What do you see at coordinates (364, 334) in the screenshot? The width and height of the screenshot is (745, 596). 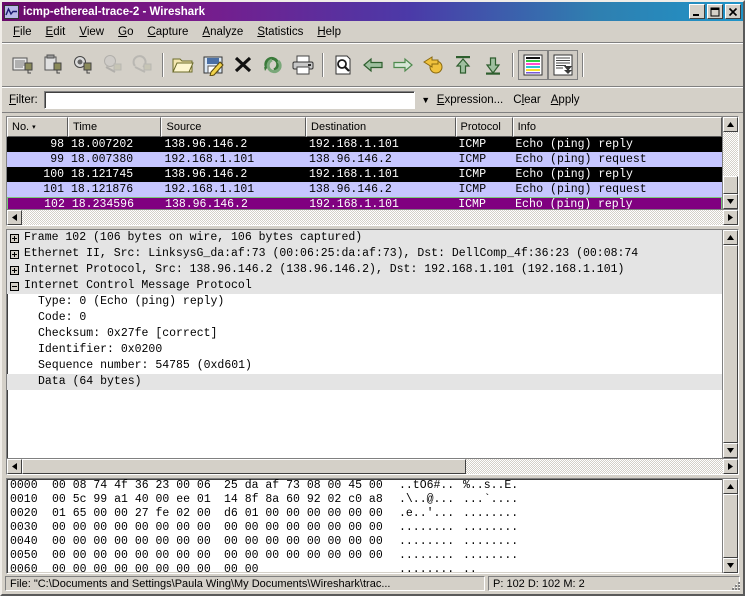 I see `detail-tree-row: Checksum: 0x27fe [correct]` at bounding box center [364, 334].